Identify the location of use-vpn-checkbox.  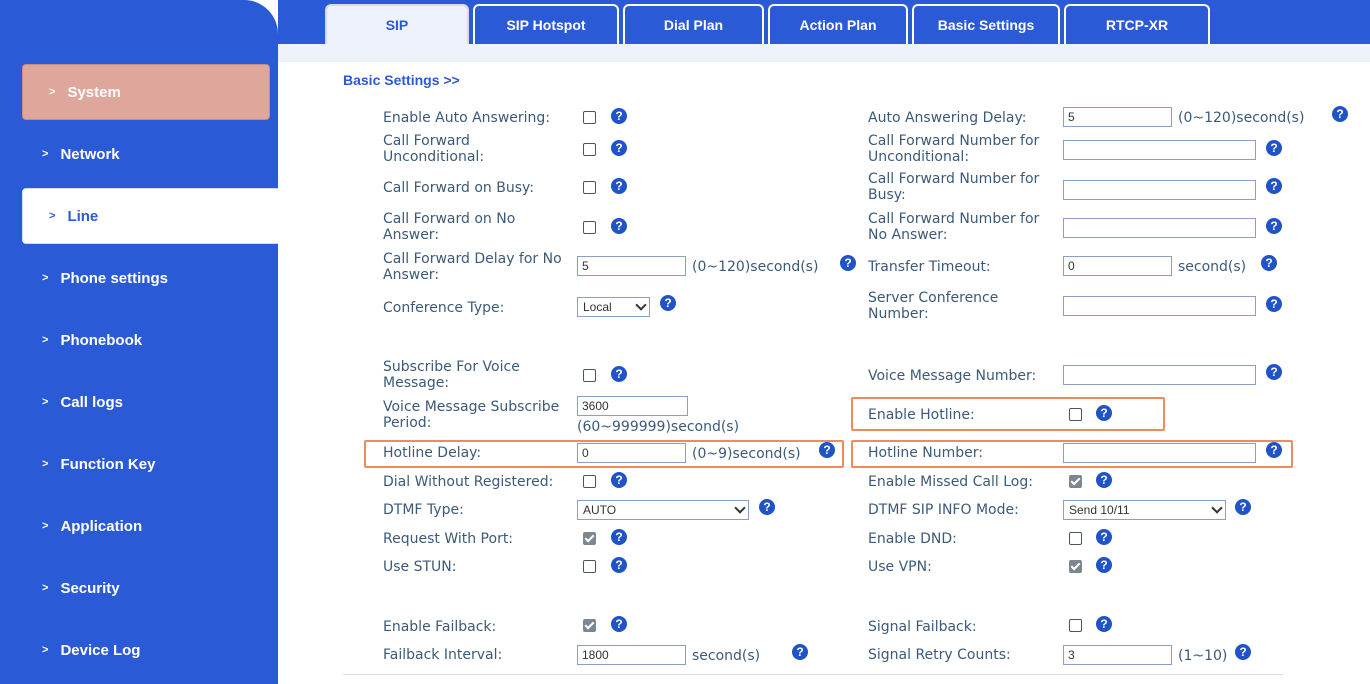
(1075, 566).